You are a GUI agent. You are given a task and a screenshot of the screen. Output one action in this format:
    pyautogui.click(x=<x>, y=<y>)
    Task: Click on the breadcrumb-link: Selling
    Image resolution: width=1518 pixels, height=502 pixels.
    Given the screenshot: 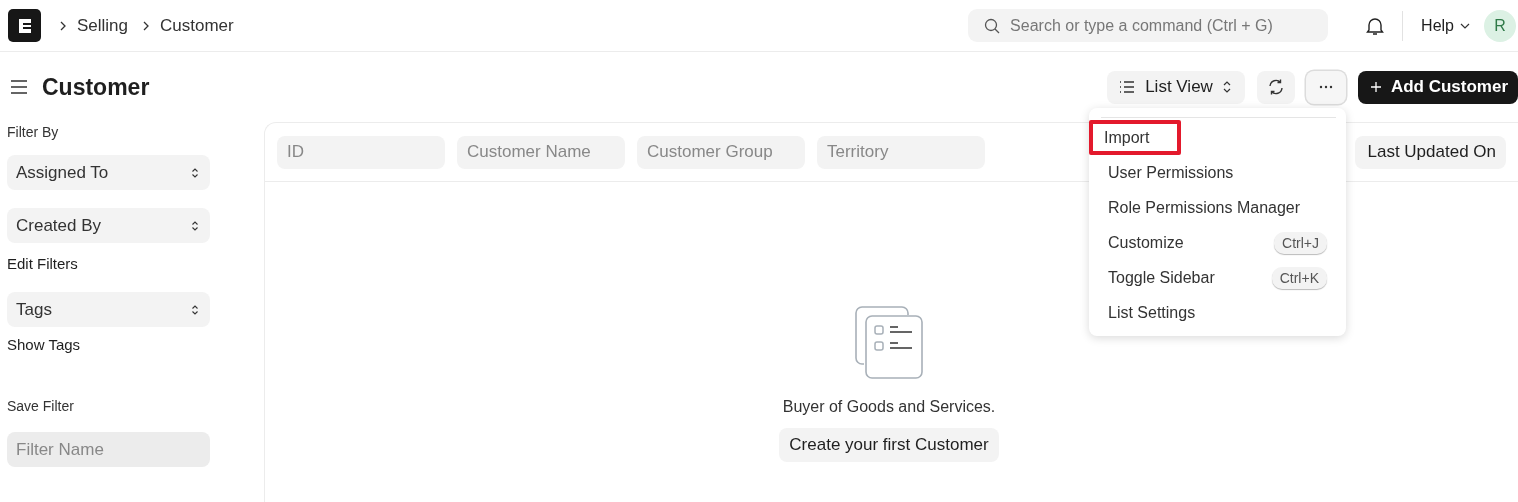 What is the action you would take?
    pyautogui.click(x=103, y=25)
    